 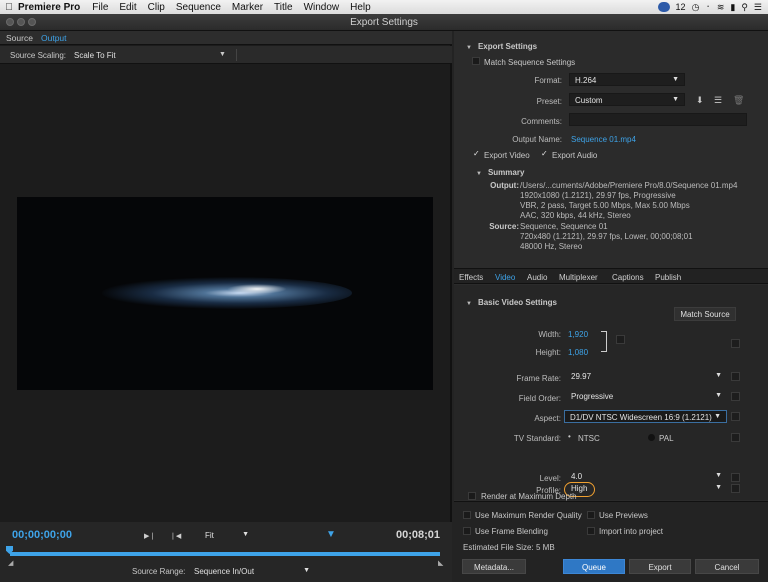 What do you see at coordinates (539, 398) in the screenshot?
I see `field-order-label: Field Order:` at bounding box center [539, 398].